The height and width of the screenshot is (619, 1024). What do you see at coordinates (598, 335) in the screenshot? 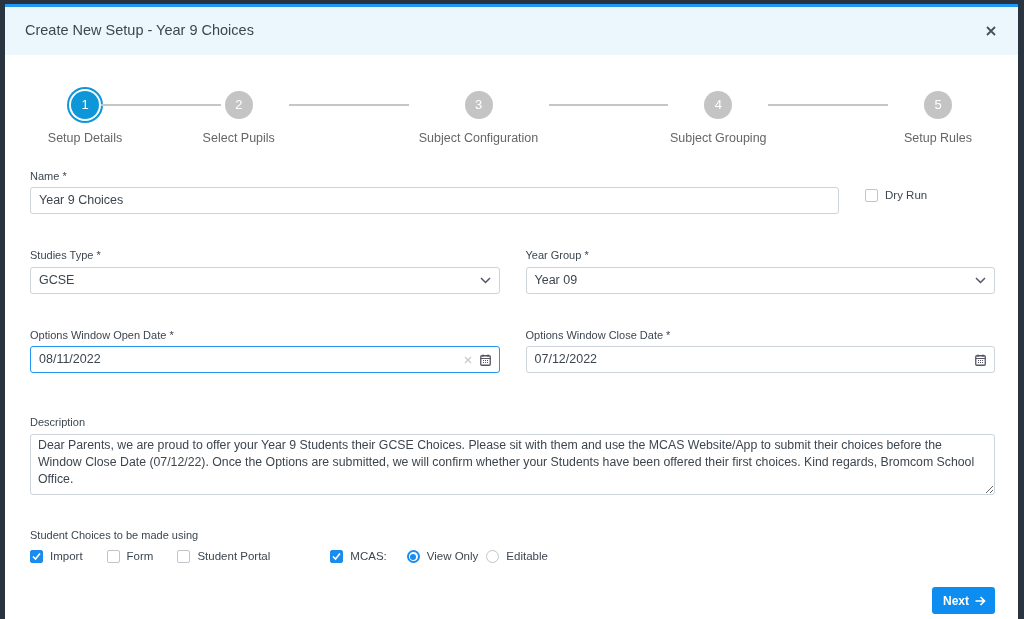
I see `field-label: Options Window Close Date *` at bounding box center [598, 335].